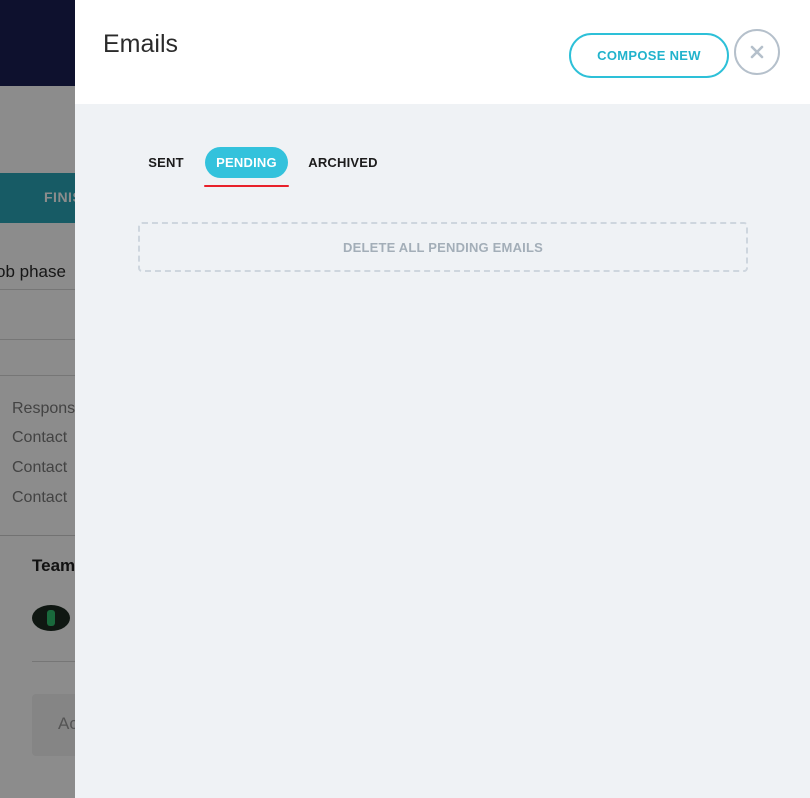 This screenshot has width=810, height=798. What do you see at coordinates (443, 247) in the screenshot?
I see `delete-all-pending-button: DELETE ALL PENDING EMAILS` at bounding box center [443, 247].